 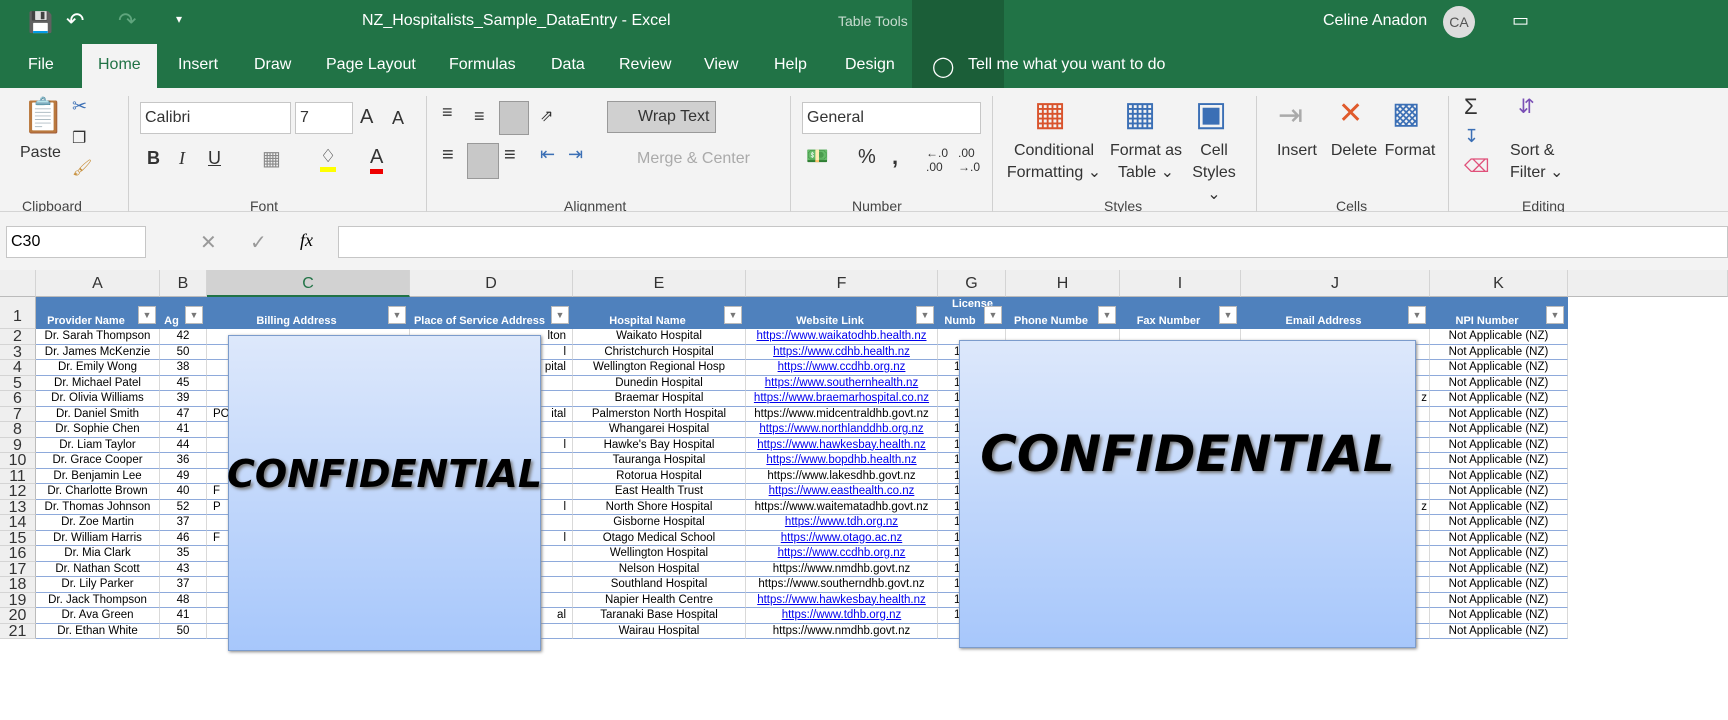 What do you see at coordinates (659, 600) in the screenshot?
I see `cell-E19: Napier Health Centre` at bounding box center [659, 600].